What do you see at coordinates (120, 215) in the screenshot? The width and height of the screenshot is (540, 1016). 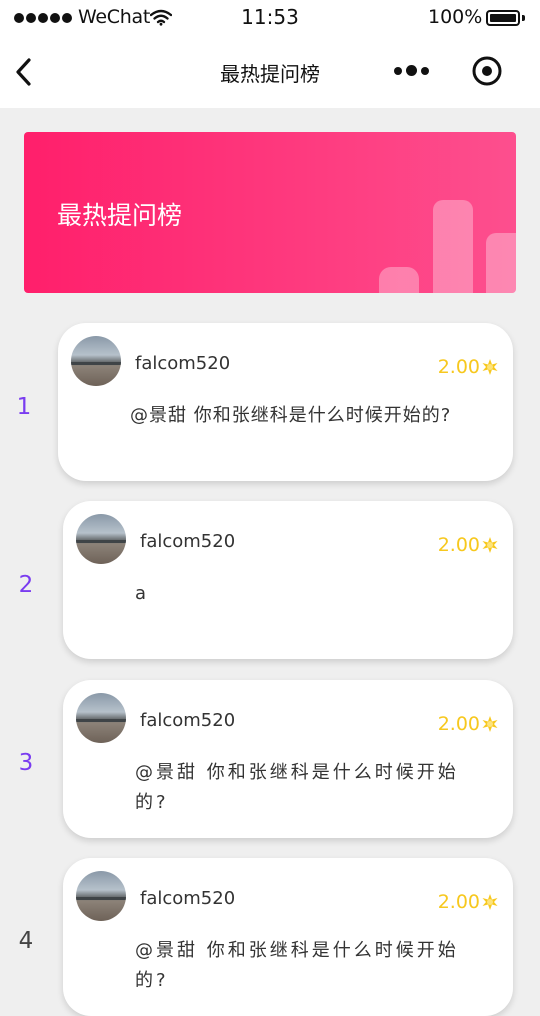 I see `banner-title: 最热提问榜` at bounding box center [120, 215].